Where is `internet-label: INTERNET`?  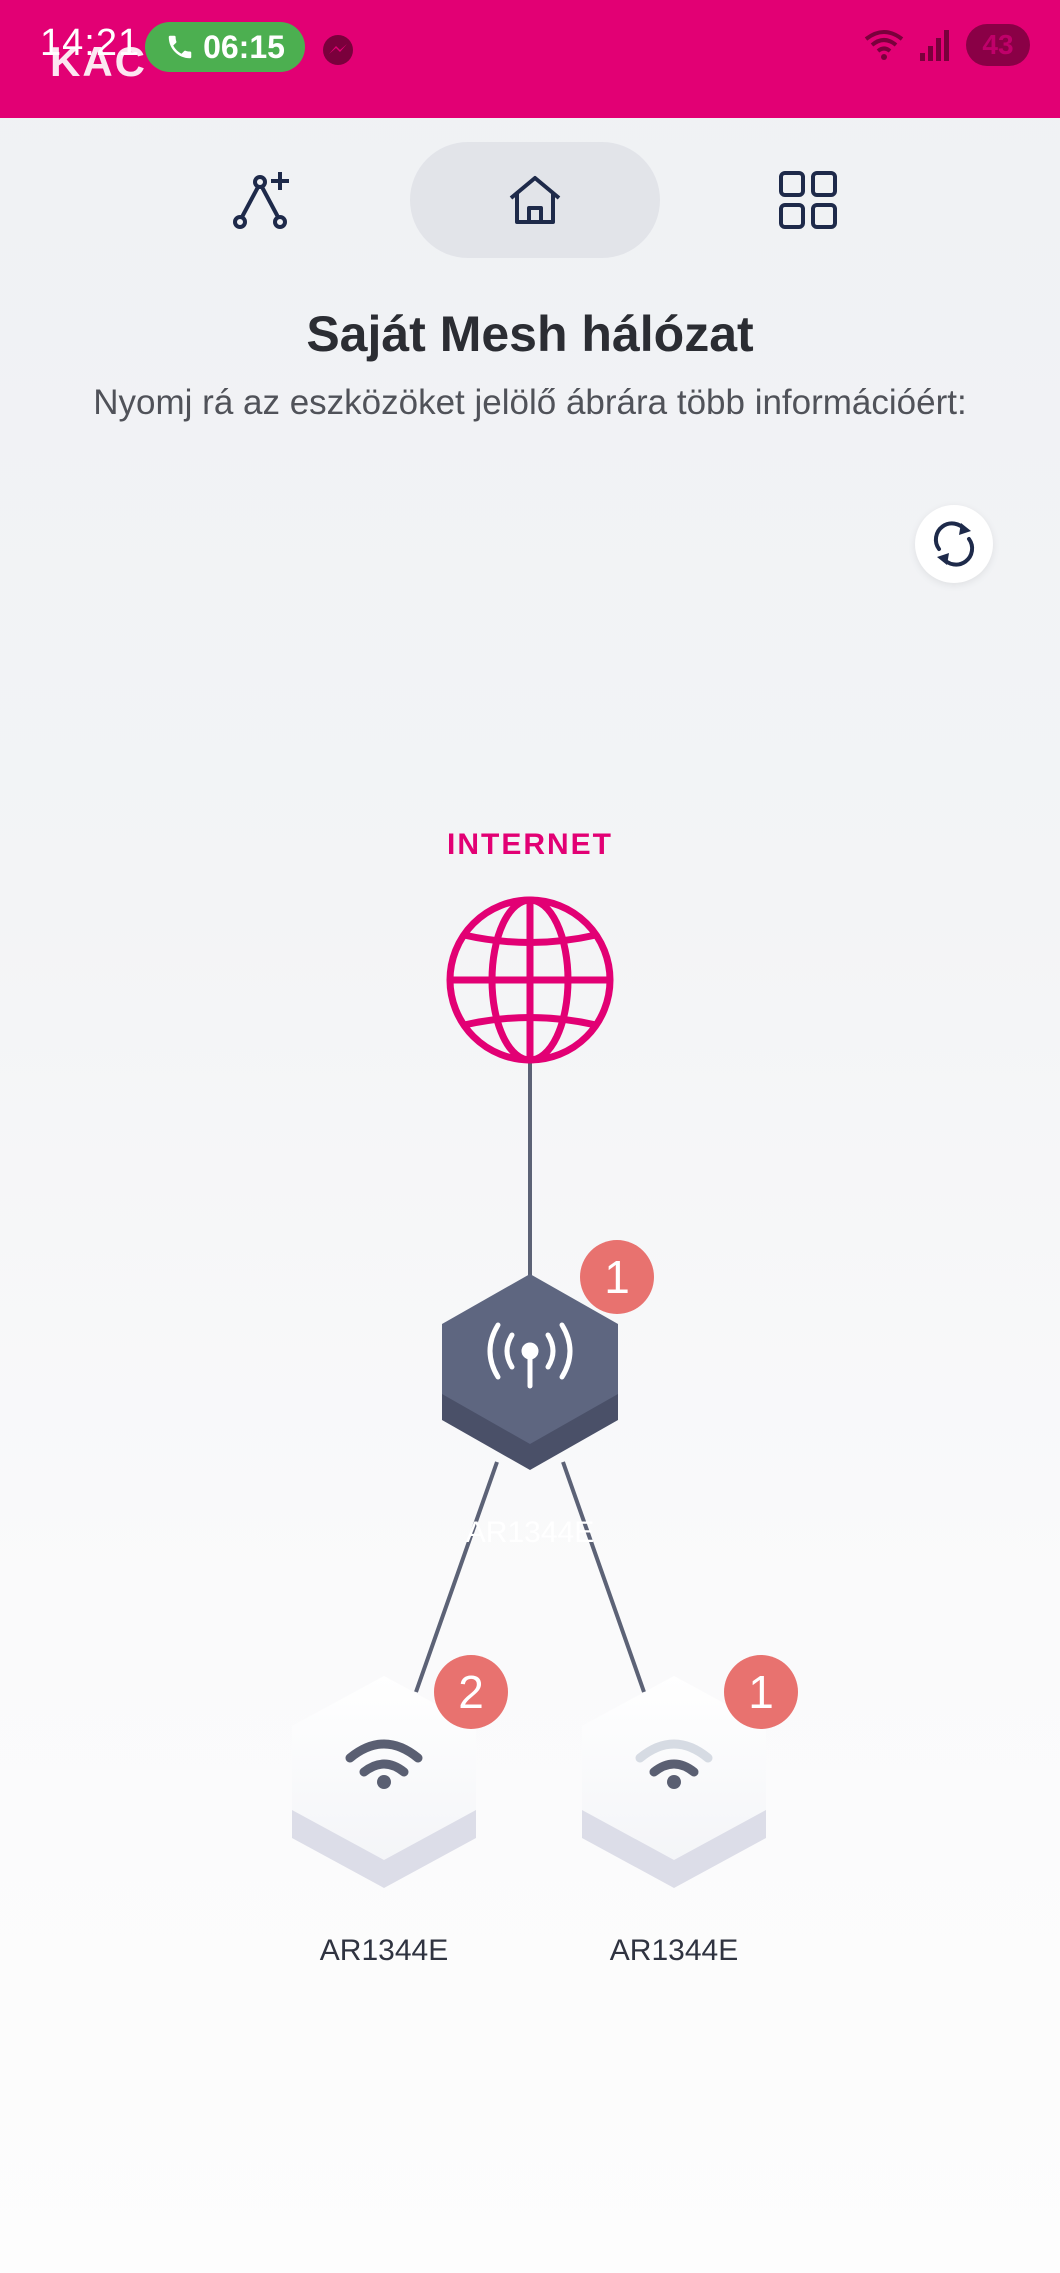
internet-label: INTERNET is located at coordinates (530, 844).